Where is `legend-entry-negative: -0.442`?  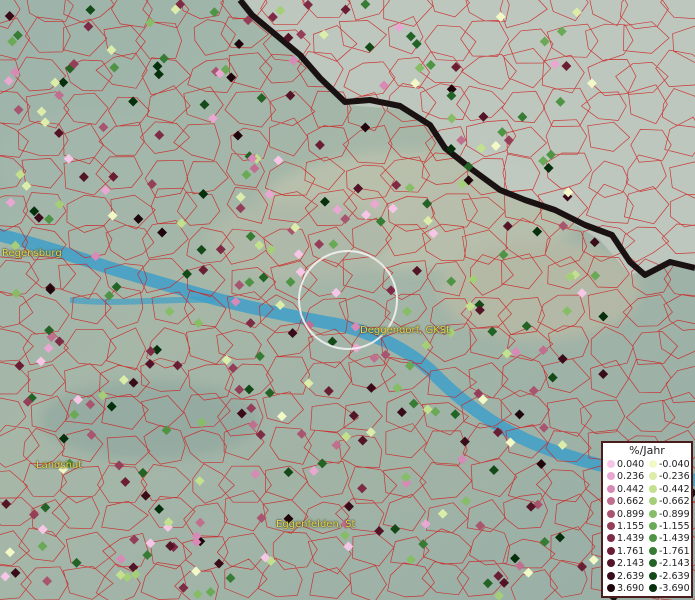 legend-entry-negative: -0.442 is located at coordinates (669, 489).